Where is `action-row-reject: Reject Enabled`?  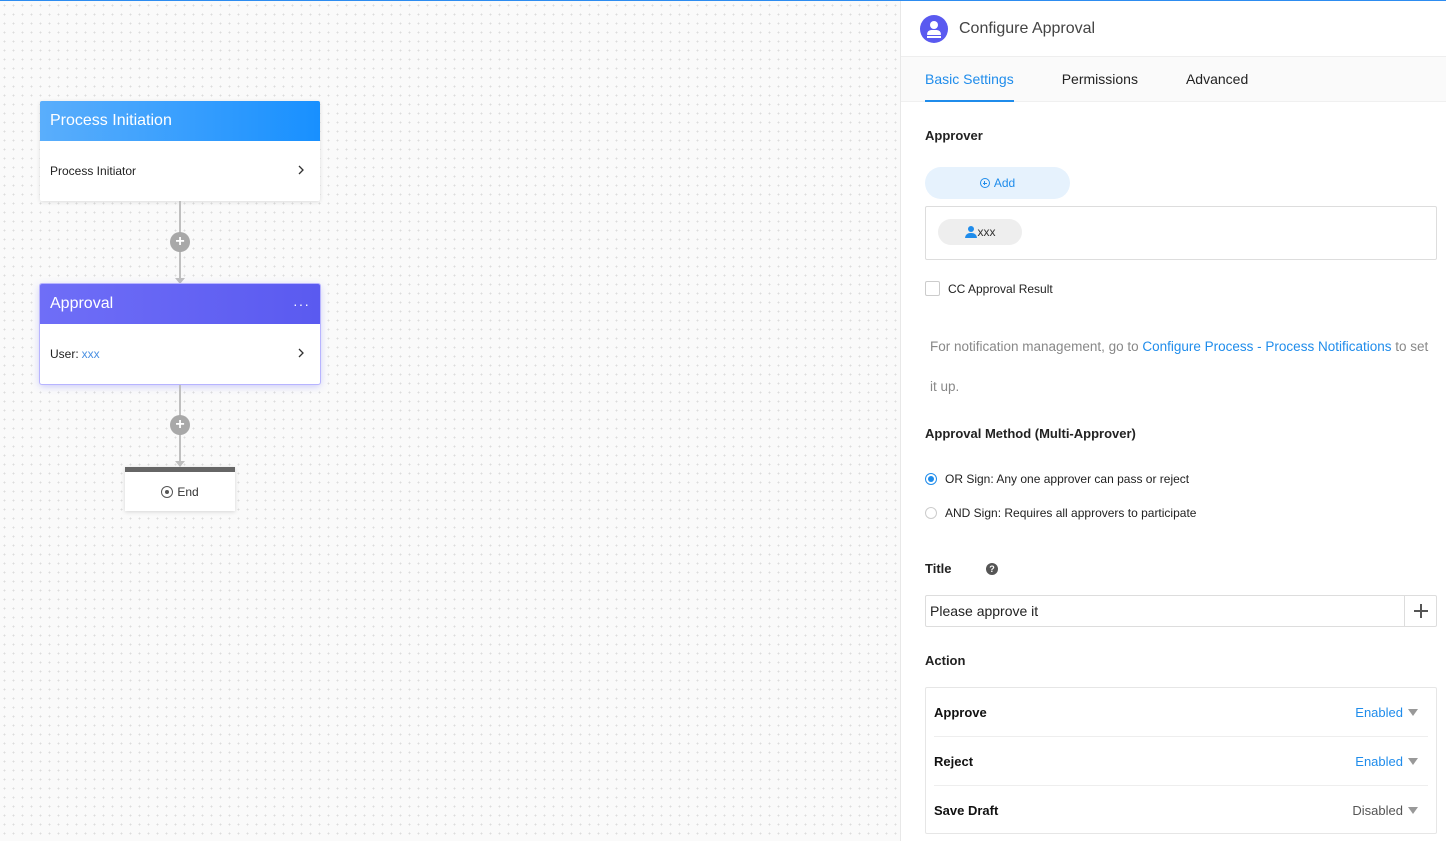
action-row-reject: Reject Enabled is located at coordinates (1181, 761).